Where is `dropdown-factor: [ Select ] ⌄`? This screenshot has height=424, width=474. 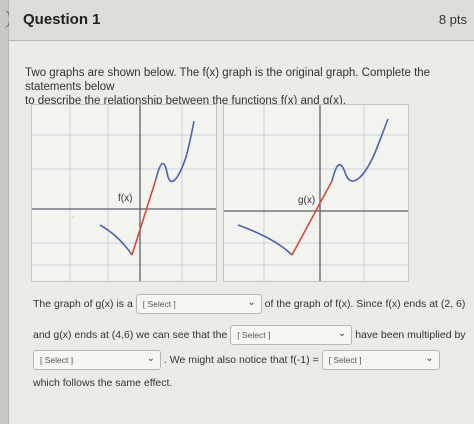 dropdown-factor: [ Select ] ⌄ is located at coordinates (97, 360).